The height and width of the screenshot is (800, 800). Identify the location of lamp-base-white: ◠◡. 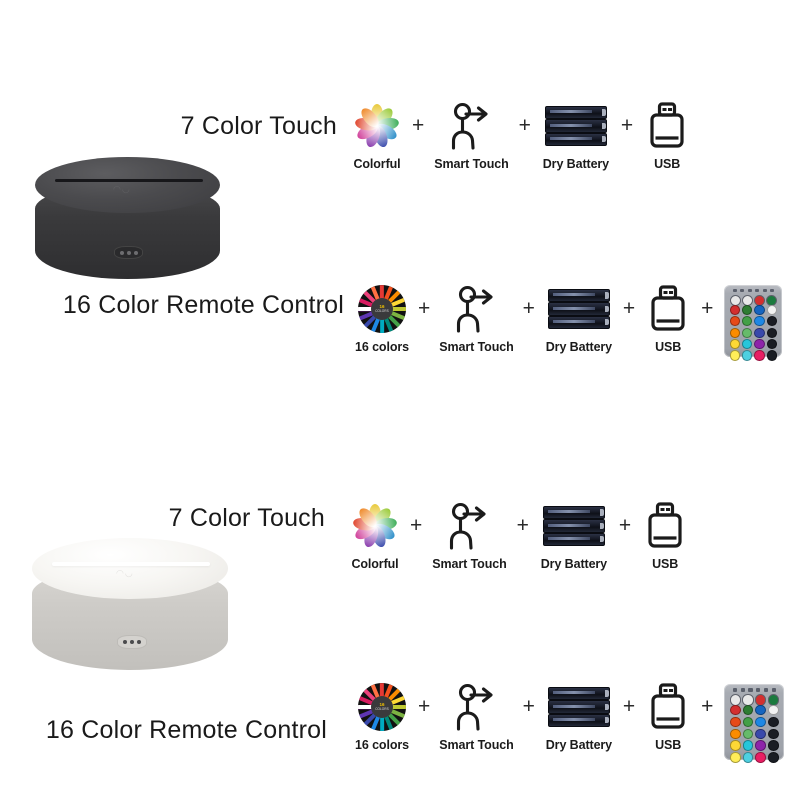
(130, 604).